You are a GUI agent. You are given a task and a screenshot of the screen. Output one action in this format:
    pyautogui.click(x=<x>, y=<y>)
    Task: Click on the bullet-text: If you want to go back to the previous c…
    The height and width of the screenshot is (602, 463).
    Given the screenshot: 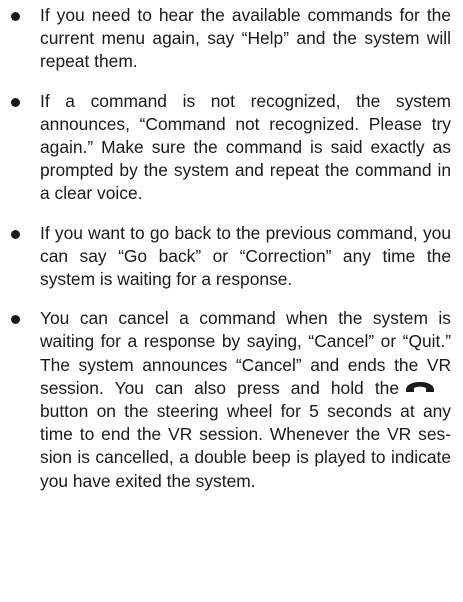 What is the action you would take?
    pyautogui.click(x=245, y=256)
    